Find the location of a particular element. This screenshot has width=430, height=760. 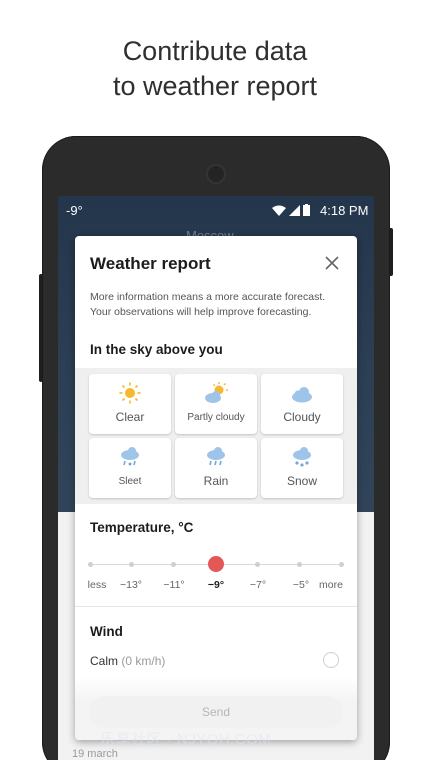

sky-section-title: In the sky above you is located at coordinates (156, 349).